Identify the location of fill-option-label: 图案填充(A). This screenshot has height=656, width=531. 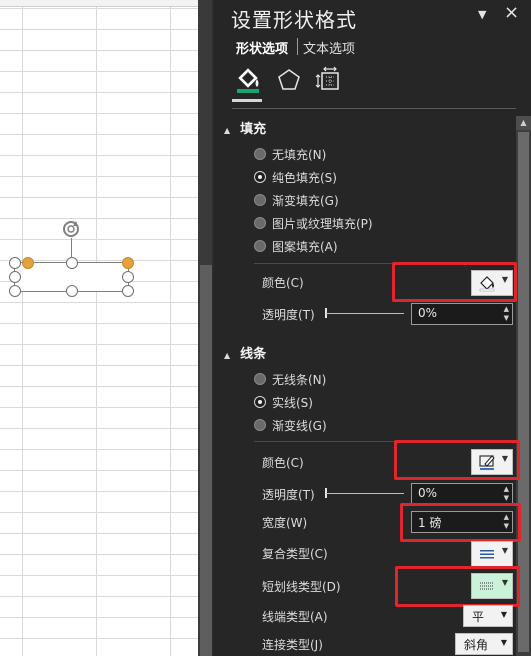
(305, 246).